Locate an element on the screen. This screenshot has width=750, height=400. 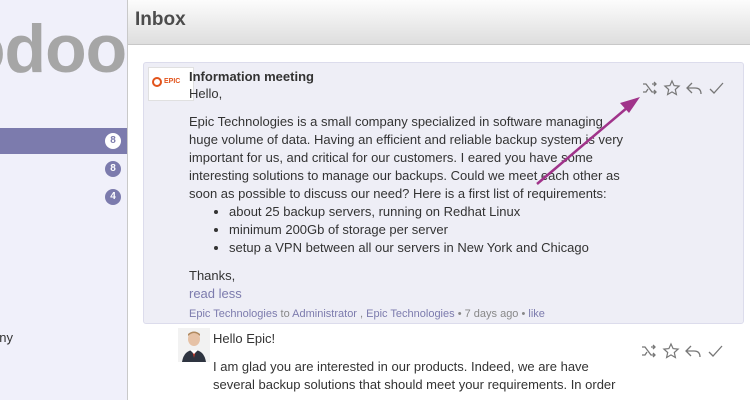
read-less-link: read less is located at coordinates (215, 293).